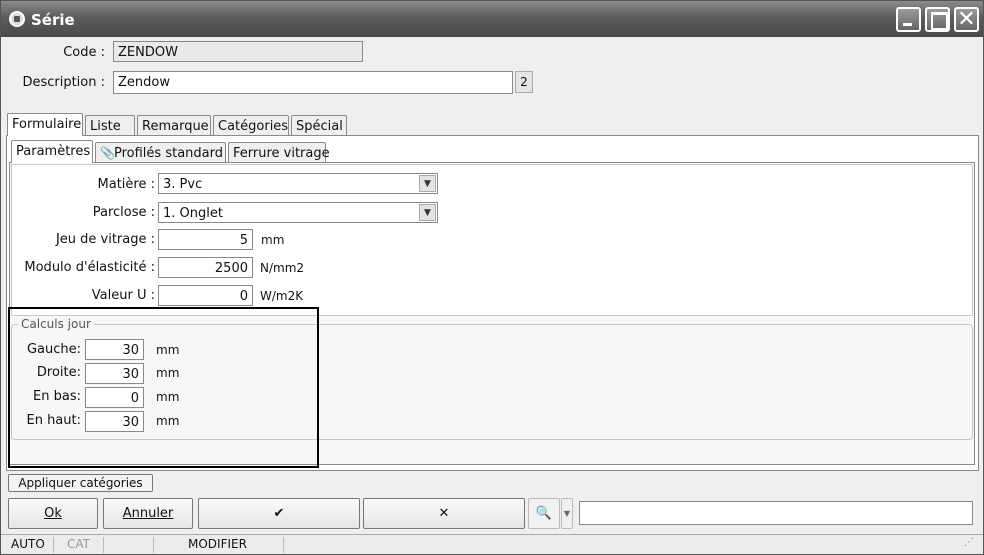 The width and height of the screenshot is (984, 555). What do you see at coordinates (123, 295) in the screenshot?
I see `valeur-u-label: Valeur U :` at bounding box center [123, 295].